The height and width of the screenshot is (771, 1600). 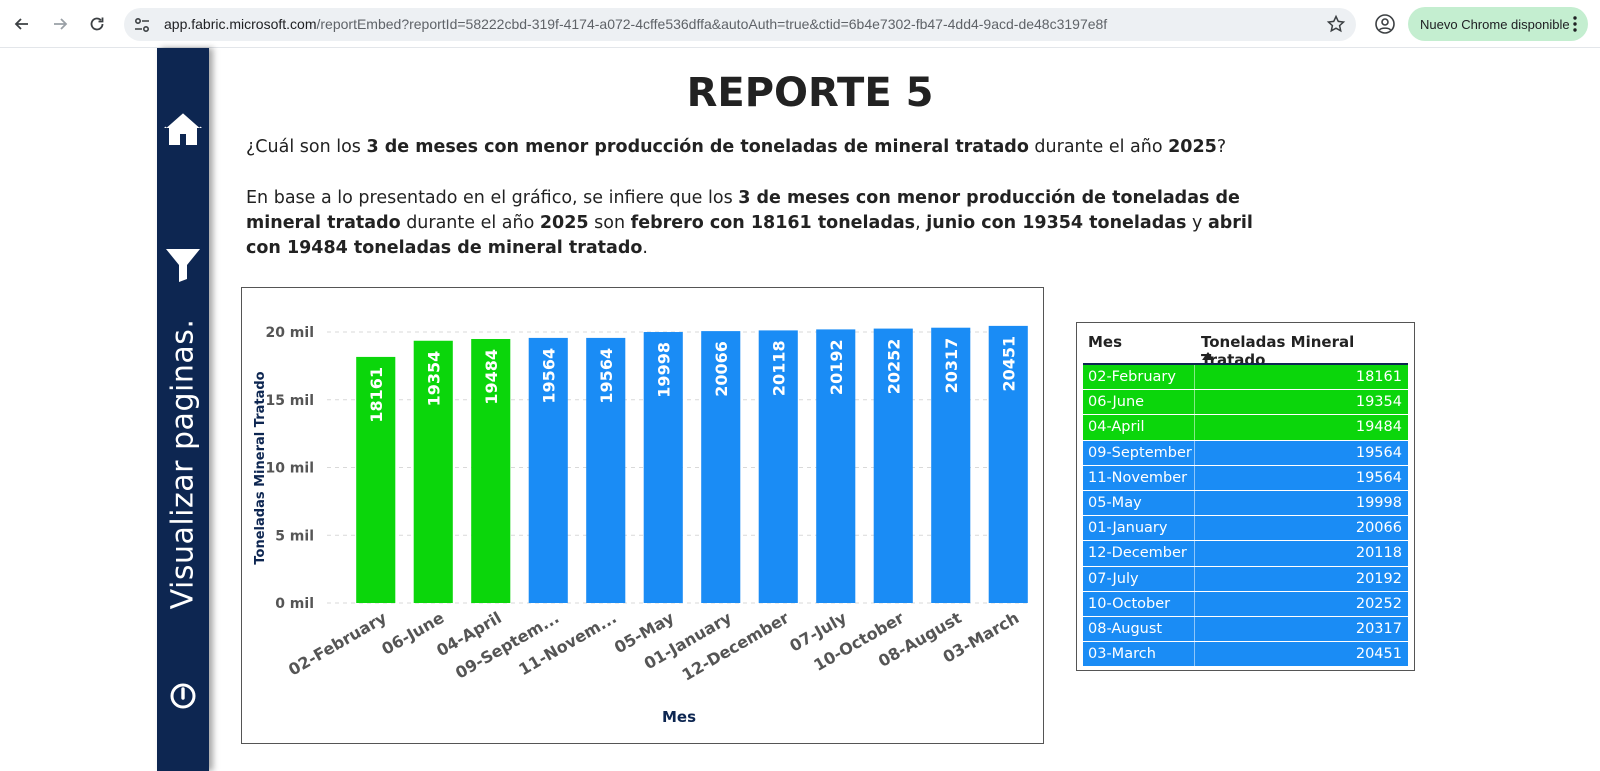 I want to click on table-header: Mes Toneladas Mineral Tratado, so click(x=1245, y=346).